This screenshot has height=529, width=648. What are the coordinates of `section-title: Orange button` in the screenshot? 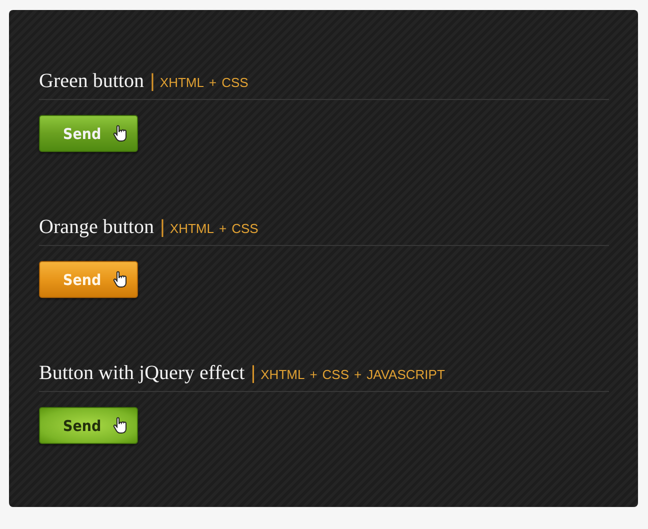 It's located at (96, 227).